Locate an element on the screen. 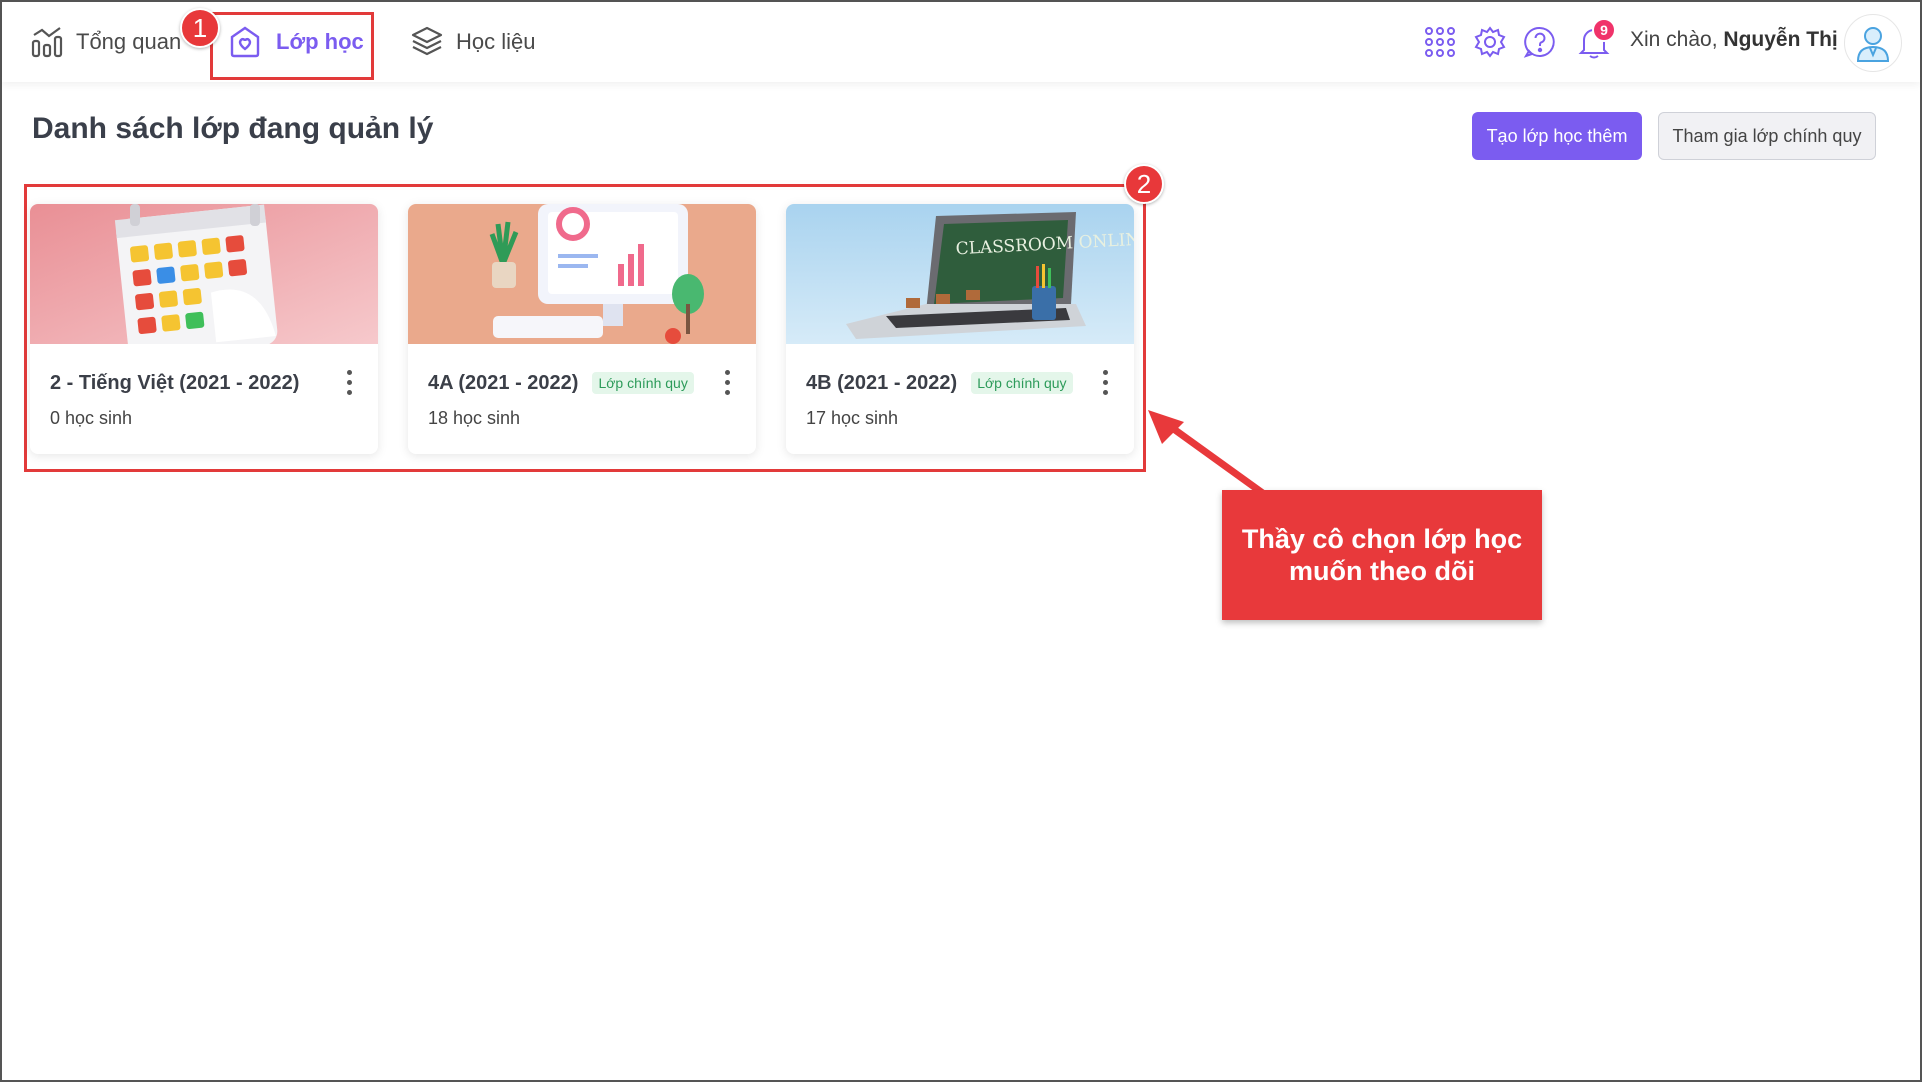 Image resolution: width=1922 pixels, height=1082 pixels. user-avatar-icon is located at coordinates (1873, 43).